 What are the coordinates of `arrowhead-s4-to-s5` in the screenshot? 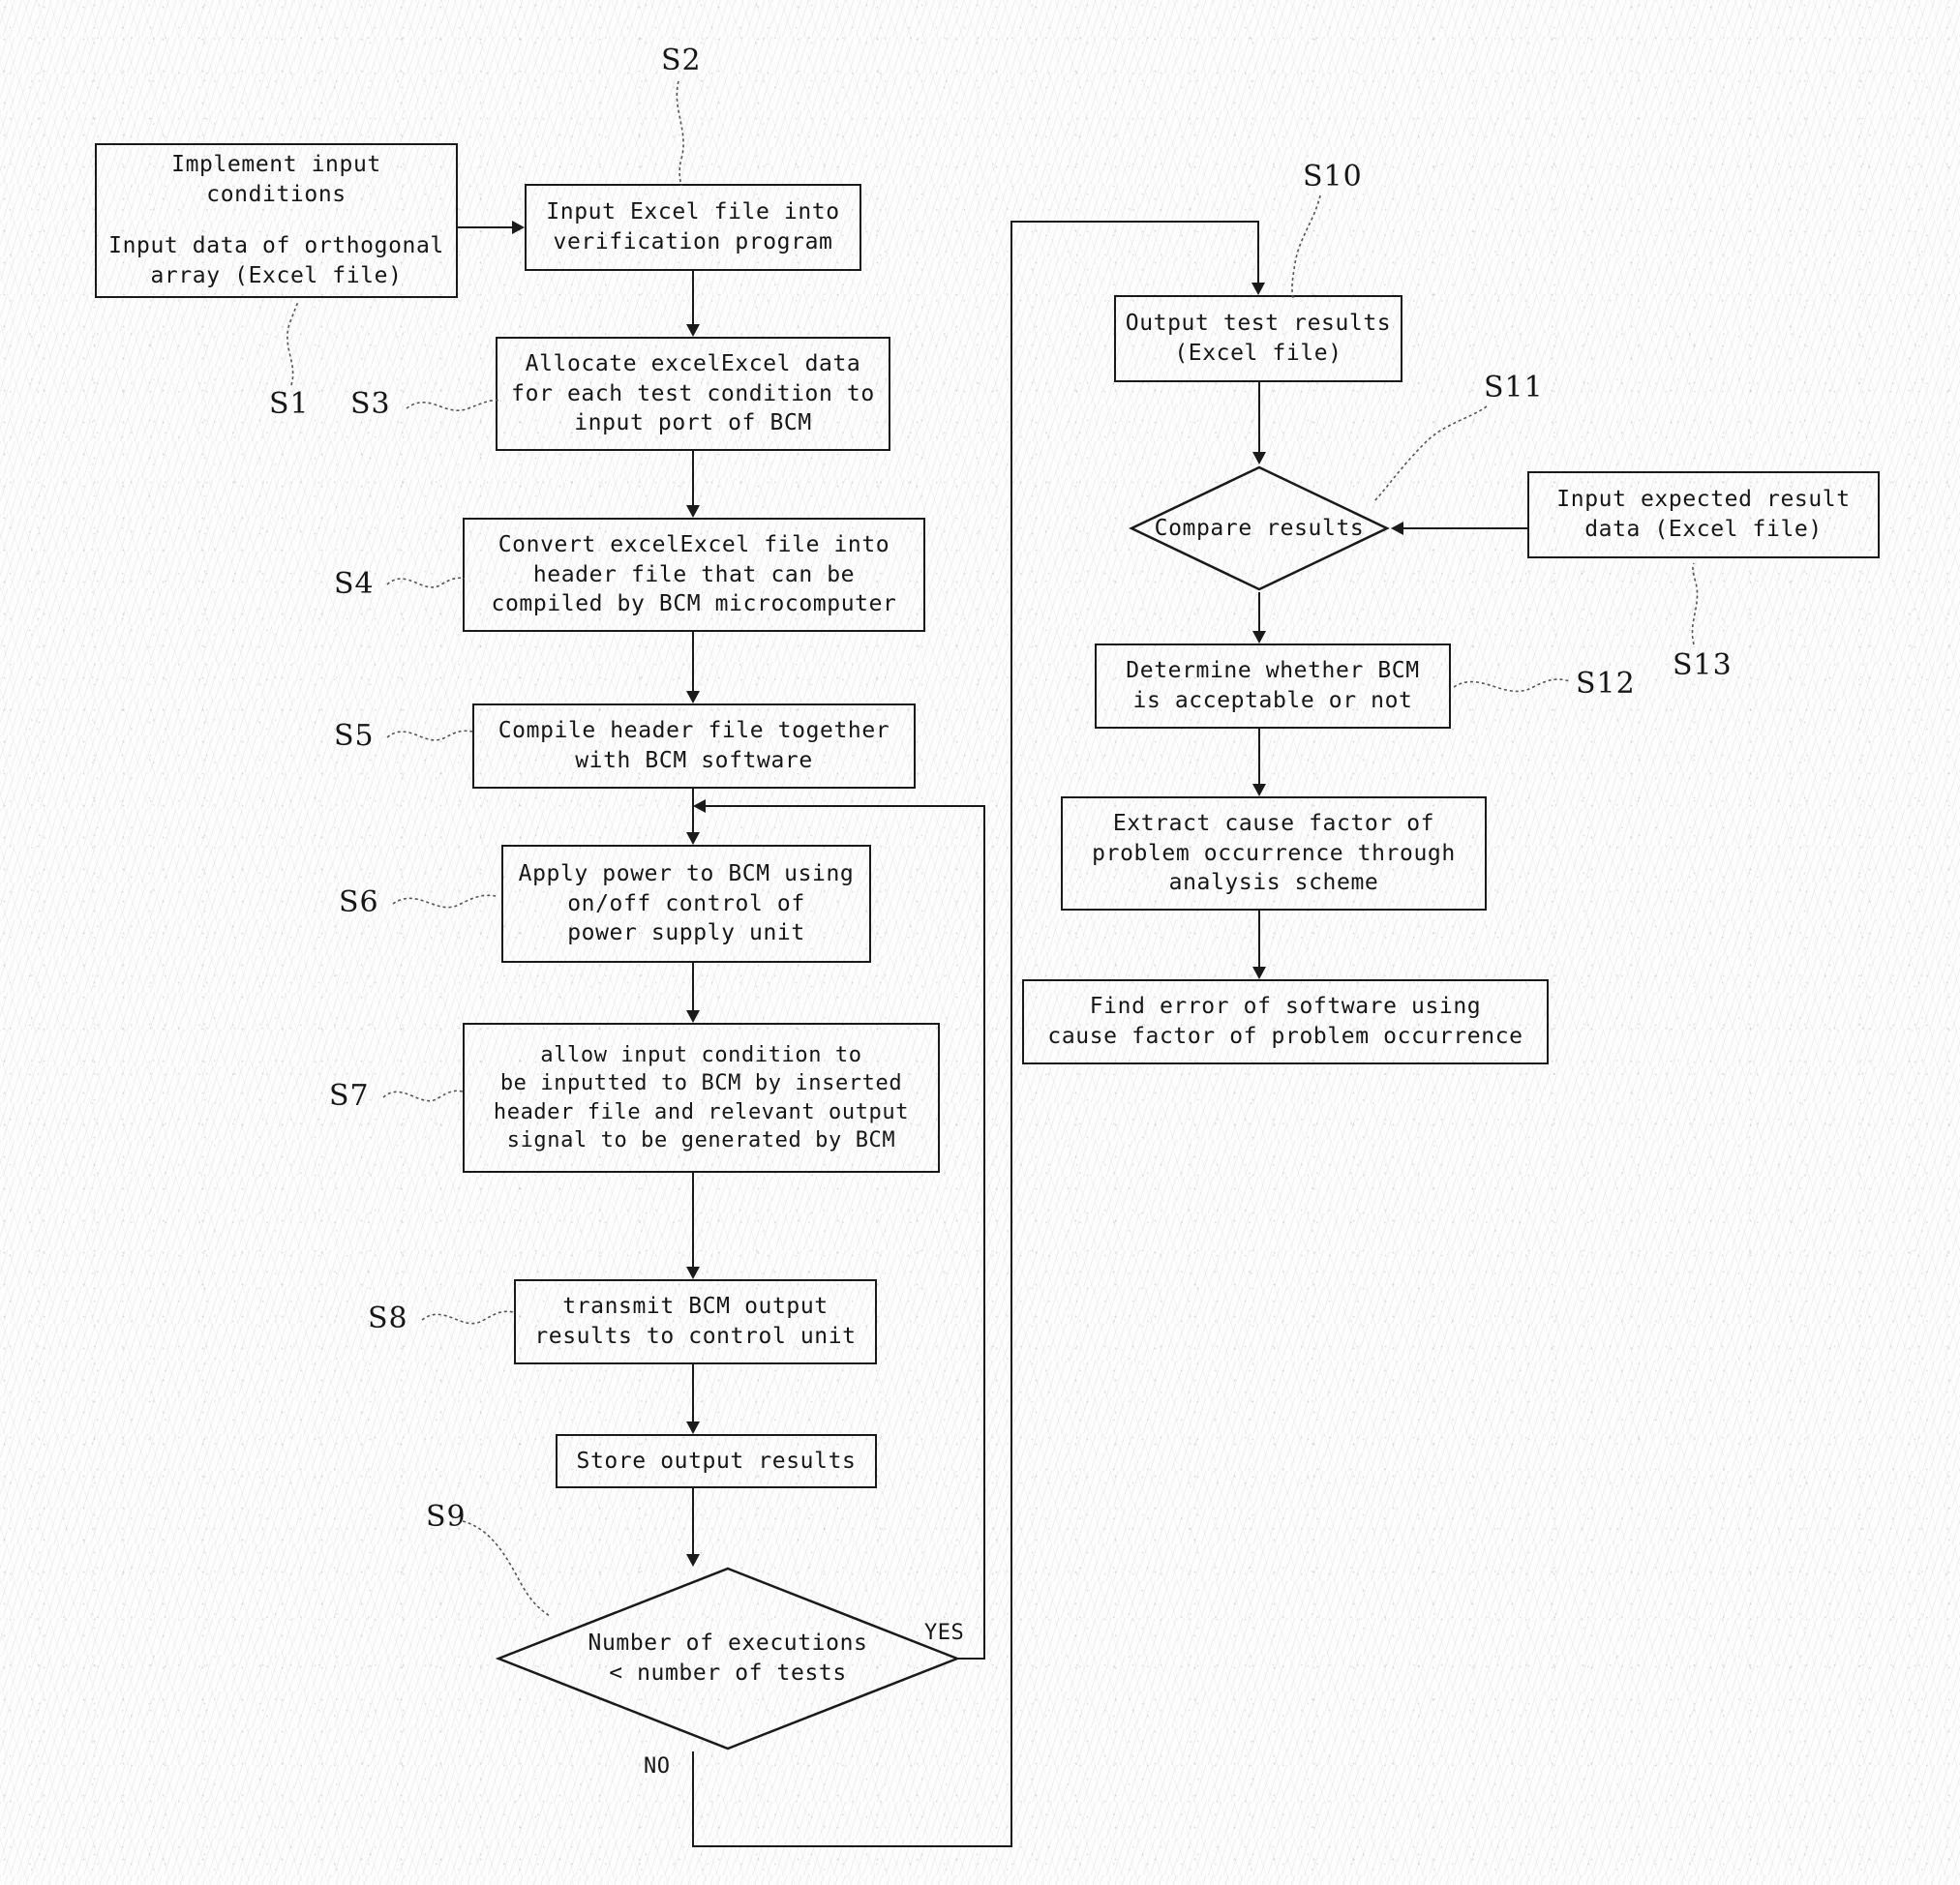 It's located at (693, 697).